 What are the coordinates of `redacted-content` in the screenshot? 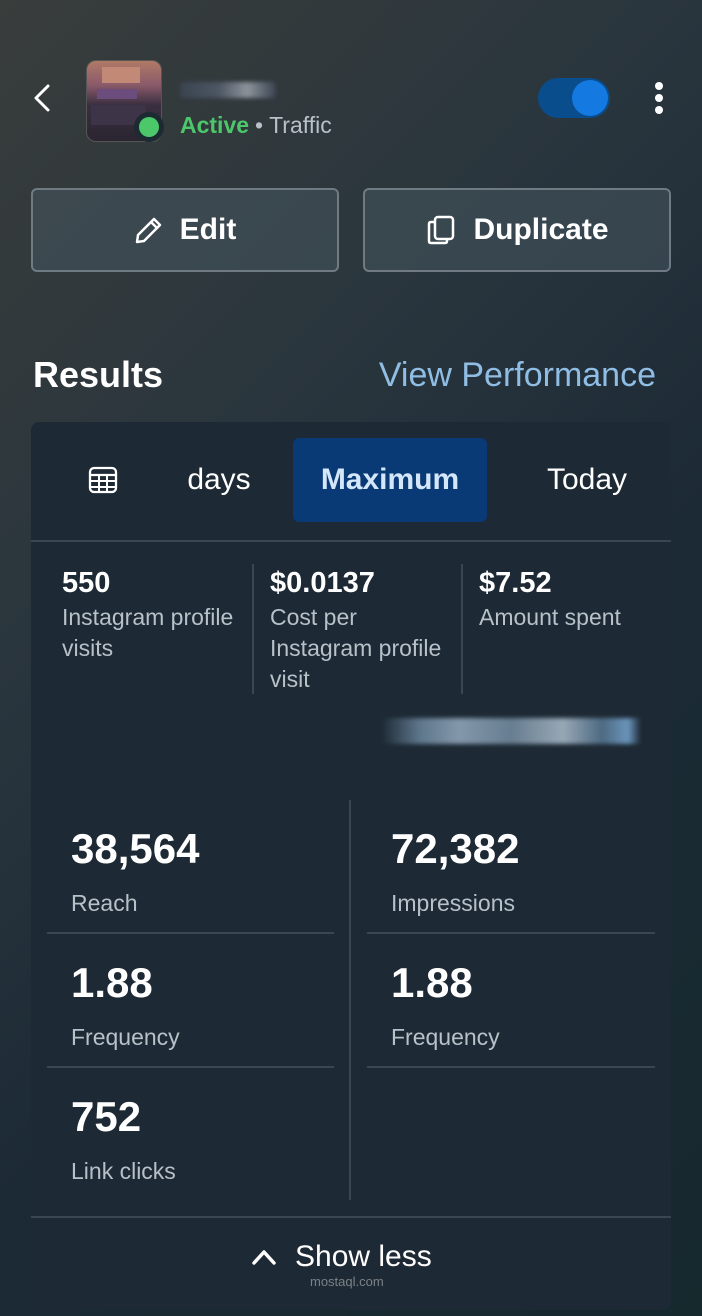 It's located at (511, 731).